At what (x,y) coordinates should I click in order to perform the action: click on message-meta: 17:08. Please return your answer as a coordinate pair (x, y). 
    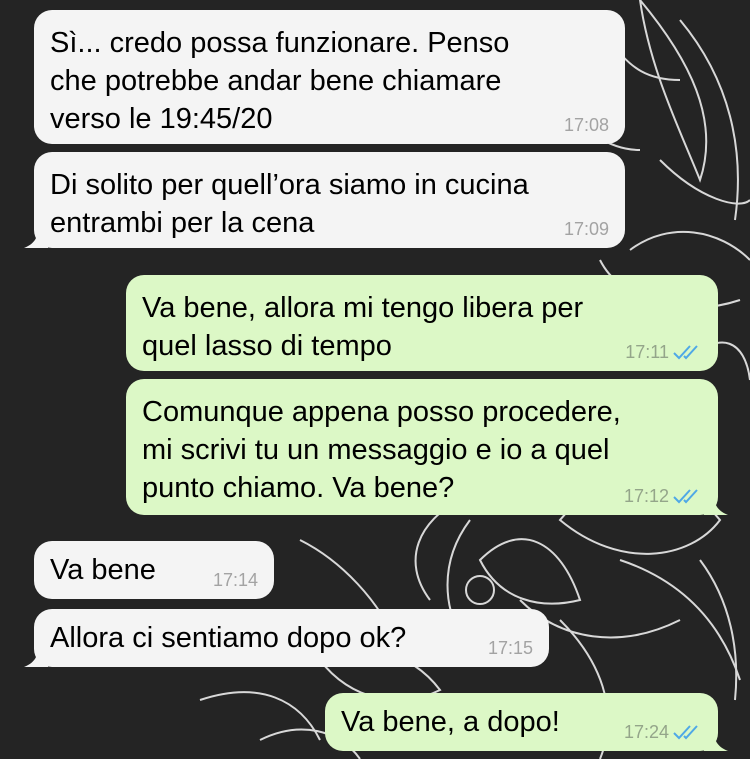
    Looking at the image, I should click on (586, 125).